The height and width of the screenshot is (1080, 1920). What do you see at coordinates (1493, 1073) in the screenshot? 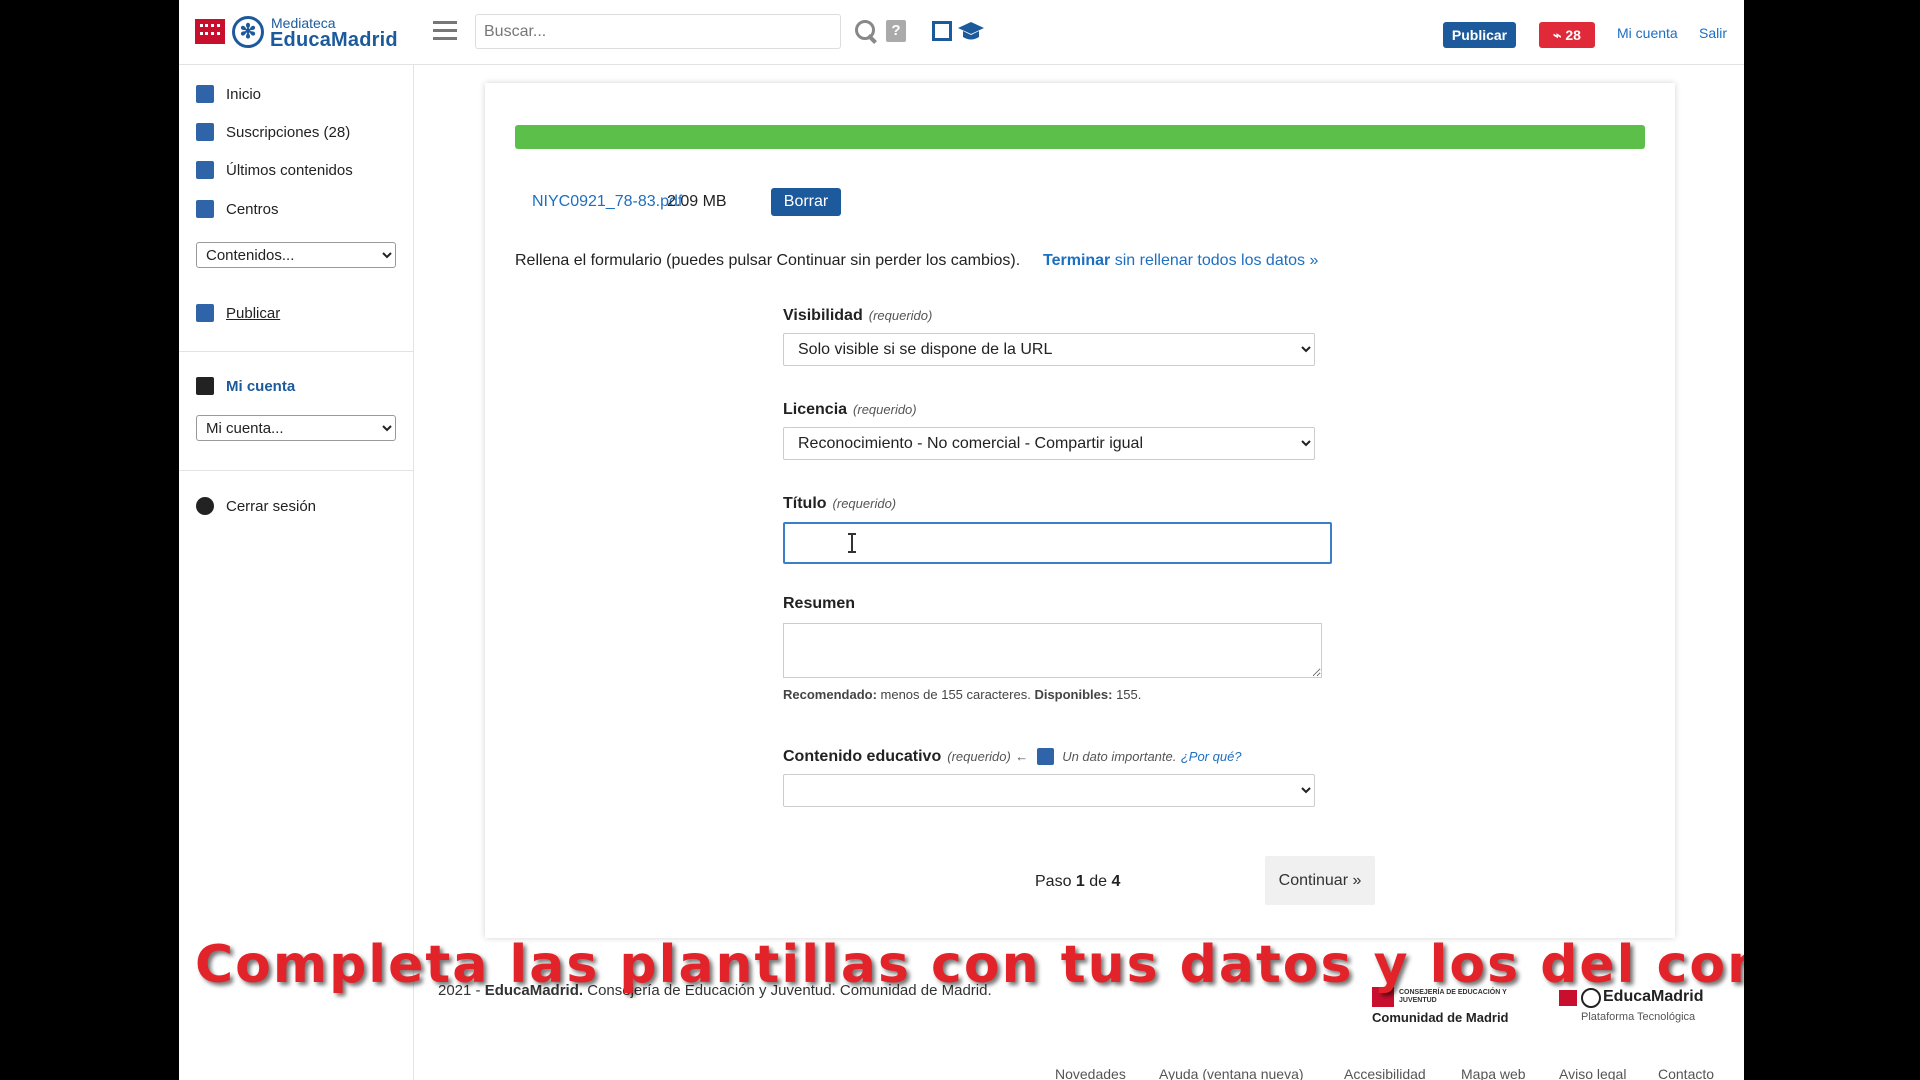
I see `footer-link-mapa-web: Mapa web` at bounding box center [1493, 1073].